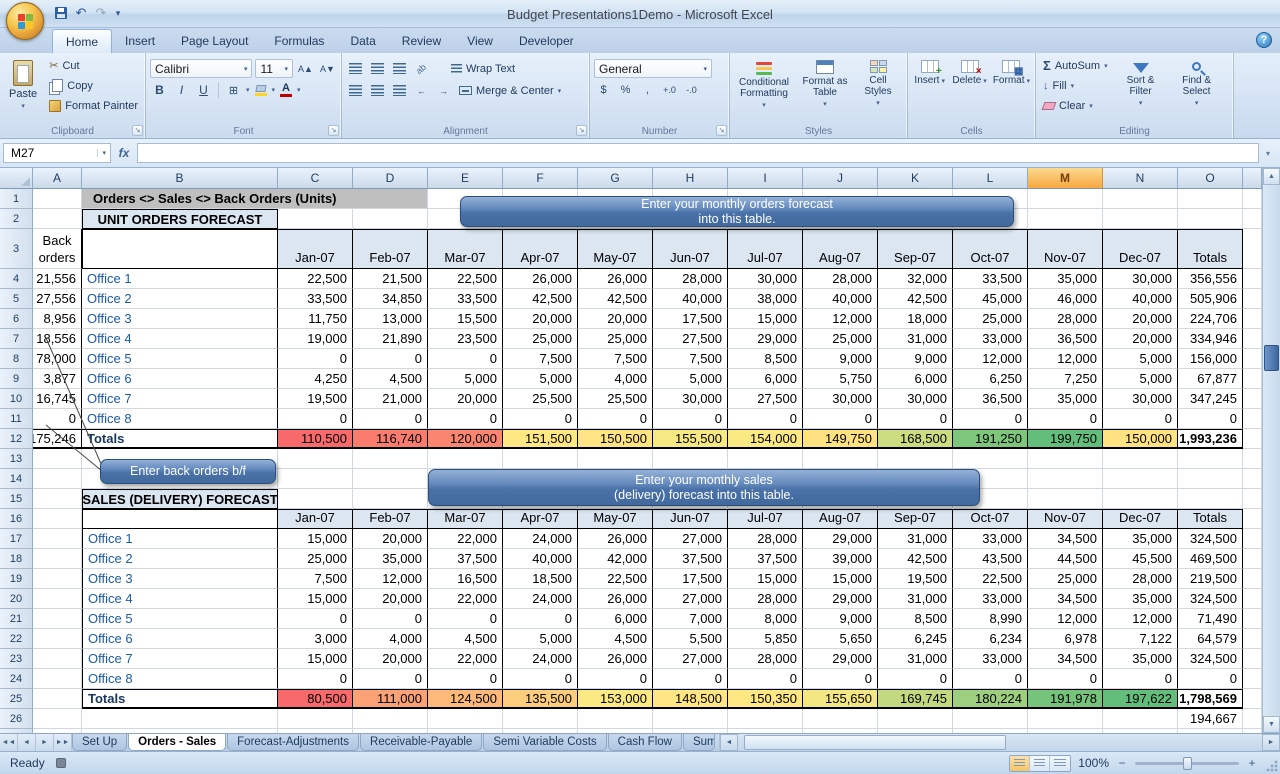  Describe the element at coordinates (465, 699) in the screenshot. I see `sales-monthly-total-Mar-07: 124,500` at that location.